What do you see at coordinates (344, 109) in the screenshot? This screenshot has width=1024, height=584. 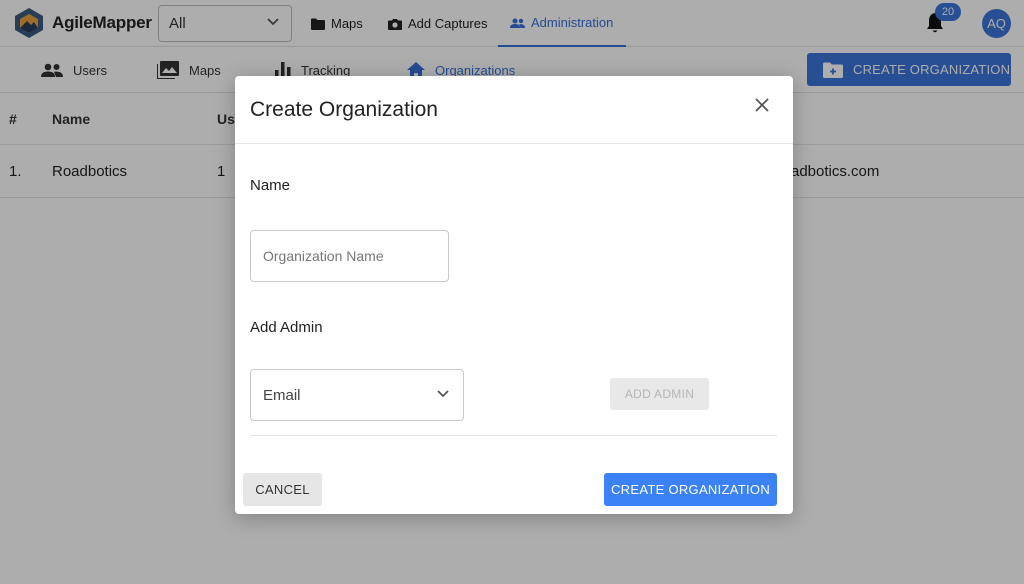 I see `dialog-title: Create Organization` at bounding box center [344, 109].